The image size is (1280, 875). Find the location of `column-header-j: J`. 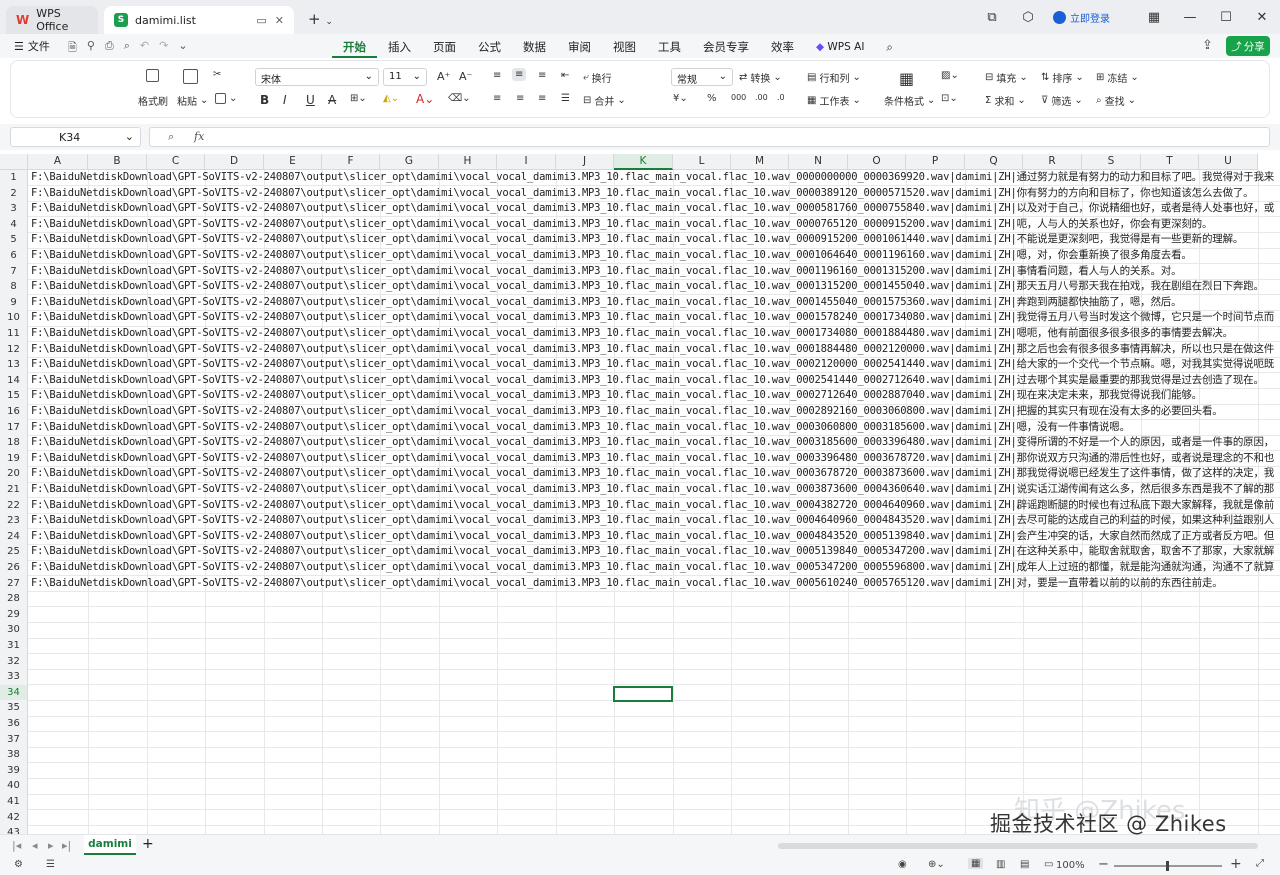

column-header-j: J is located at coordinates (585, 162).